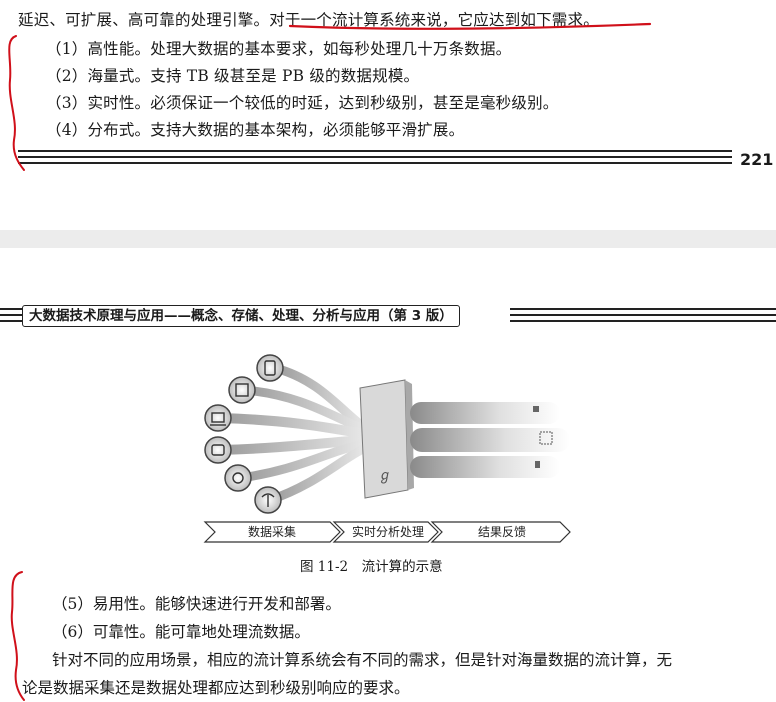 This screenshot has height=702, width=776. What do you see at coordinates (272, 531) in the screenshot?
I see `stage-label-collect: 数据采集` at bounding box center [272, 531].